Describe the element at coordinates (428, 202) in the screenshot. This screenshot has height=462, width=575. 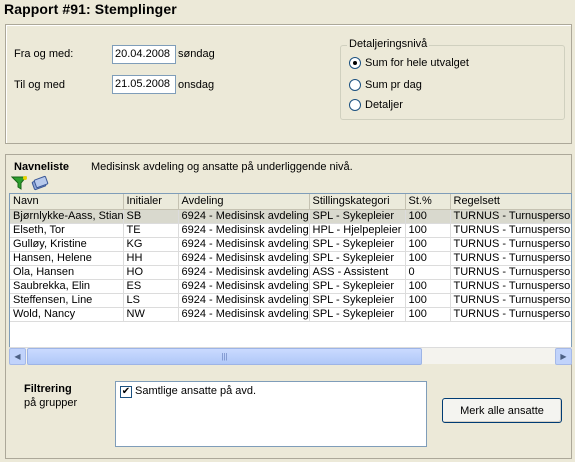
I see `column-header-percent: St.%` at that location.